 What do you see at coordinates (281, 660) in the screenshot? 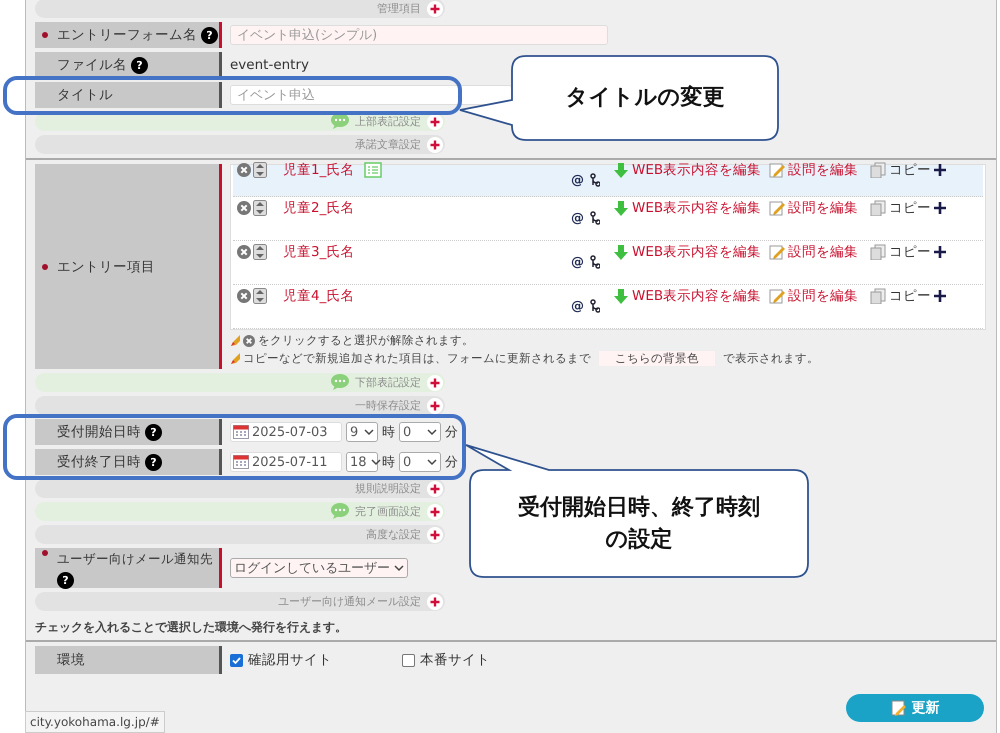
I see `checkbox: 確認用サイト` at bounding box center [281, 660].